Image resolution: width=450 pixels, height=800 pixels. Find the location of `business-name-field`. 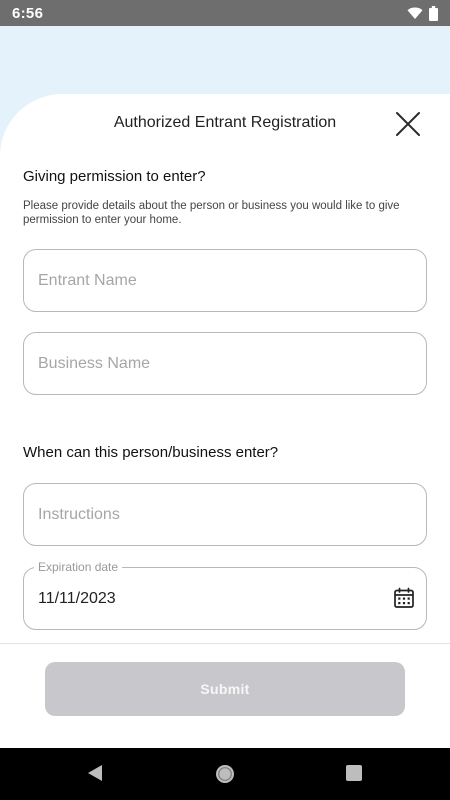

business-name-field is located at coordinates (225, 363).